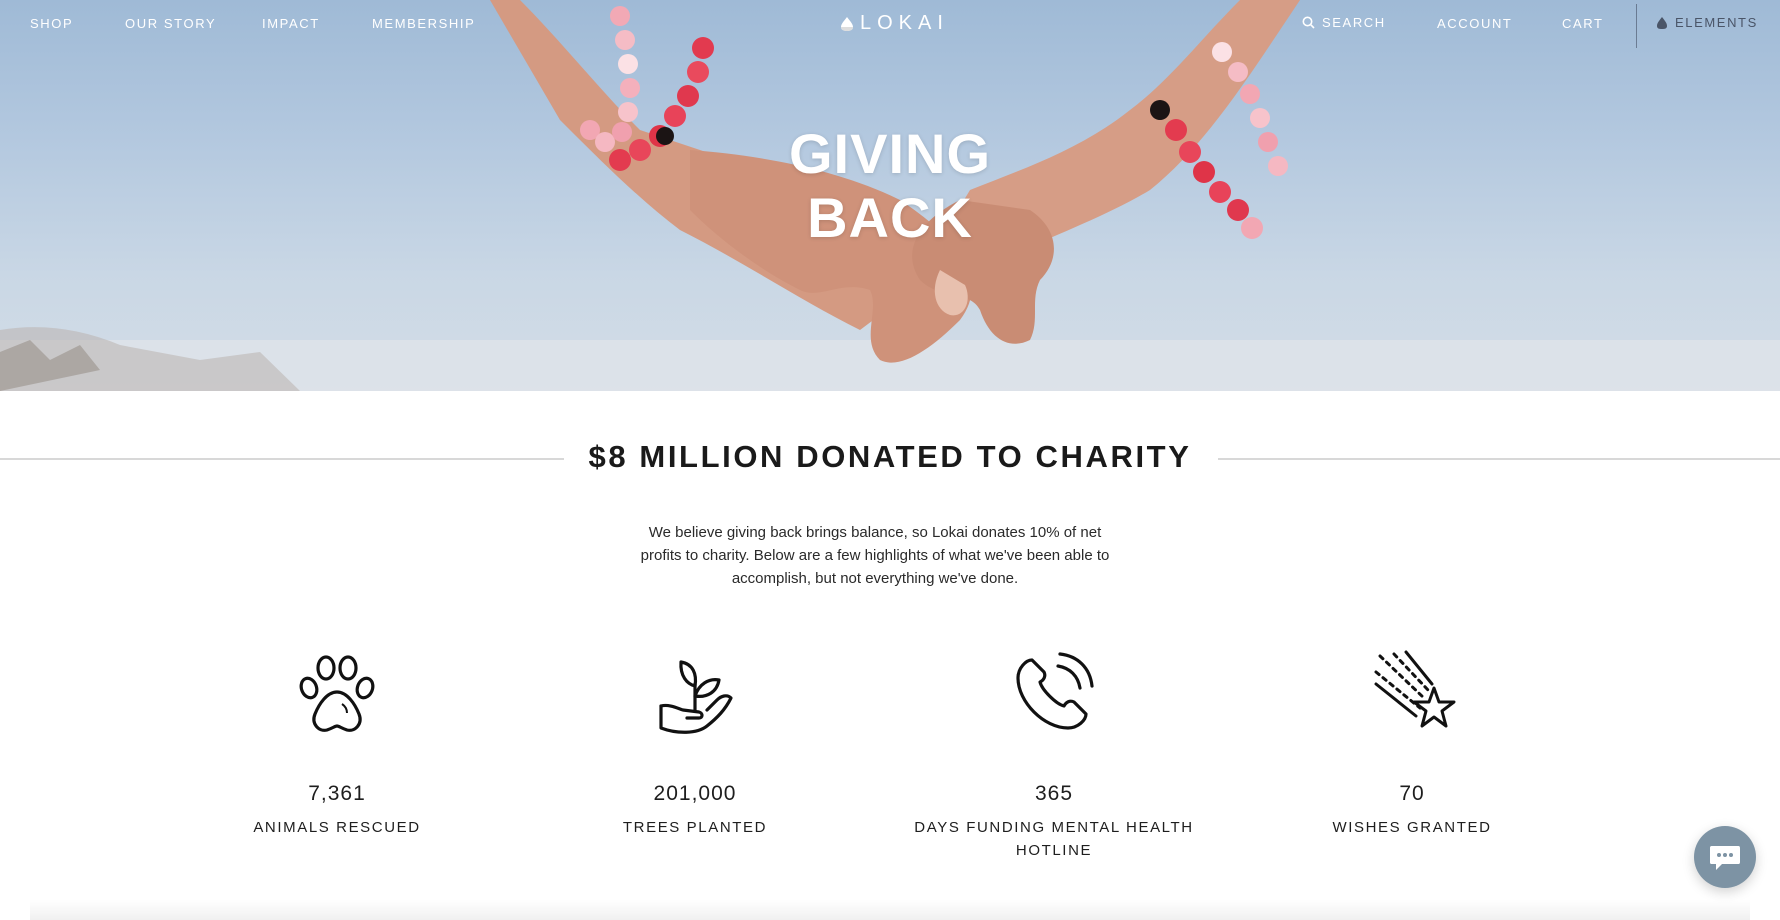 Image resolution: width=1780 pixels, height=920 pixels. I want to click on stat-trees-planted: 201,000 TREES PLANTED, so click(695, 741).